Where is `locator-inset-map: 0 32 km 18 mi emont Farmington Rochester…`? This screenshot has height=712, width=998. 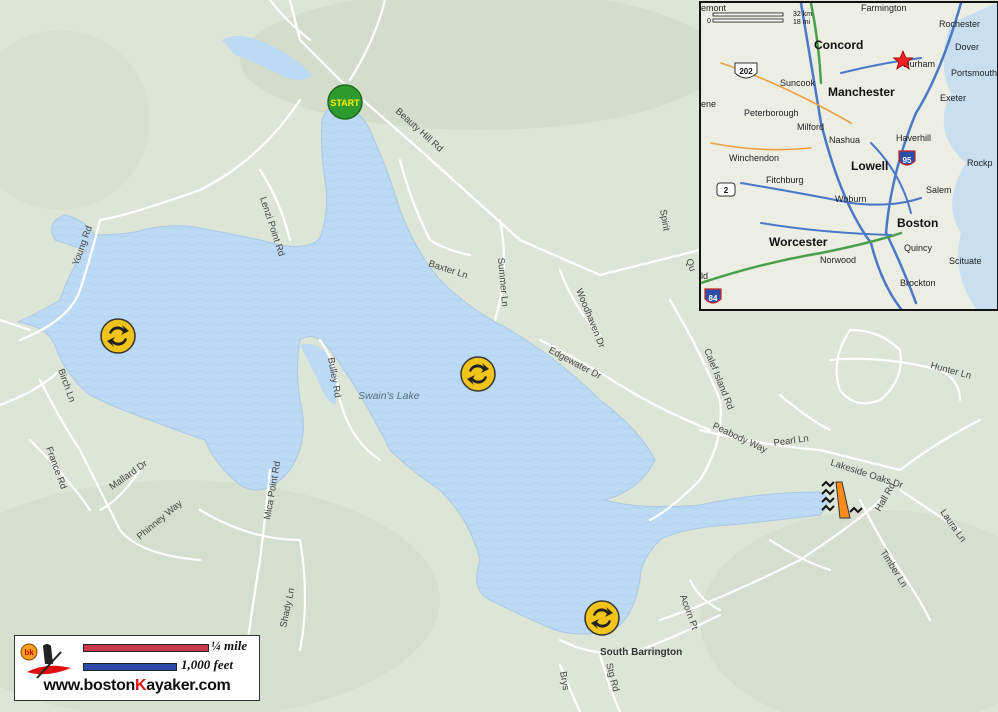
locator-inset-map: 0 32 km 18 mi emont Farmington Rochester… is located at coordinates (848, 156).